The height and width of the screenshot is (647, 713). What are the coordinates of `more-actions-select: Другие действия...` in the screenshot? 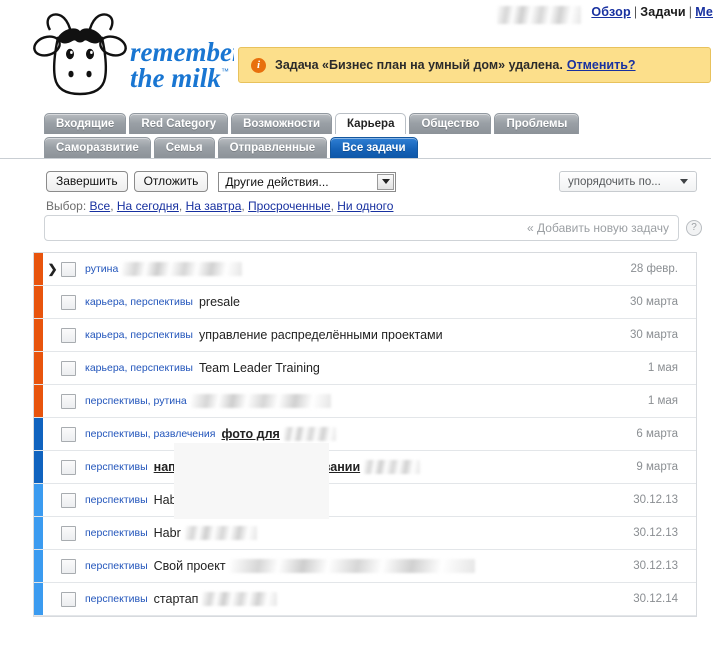 It's located at (307, 181).